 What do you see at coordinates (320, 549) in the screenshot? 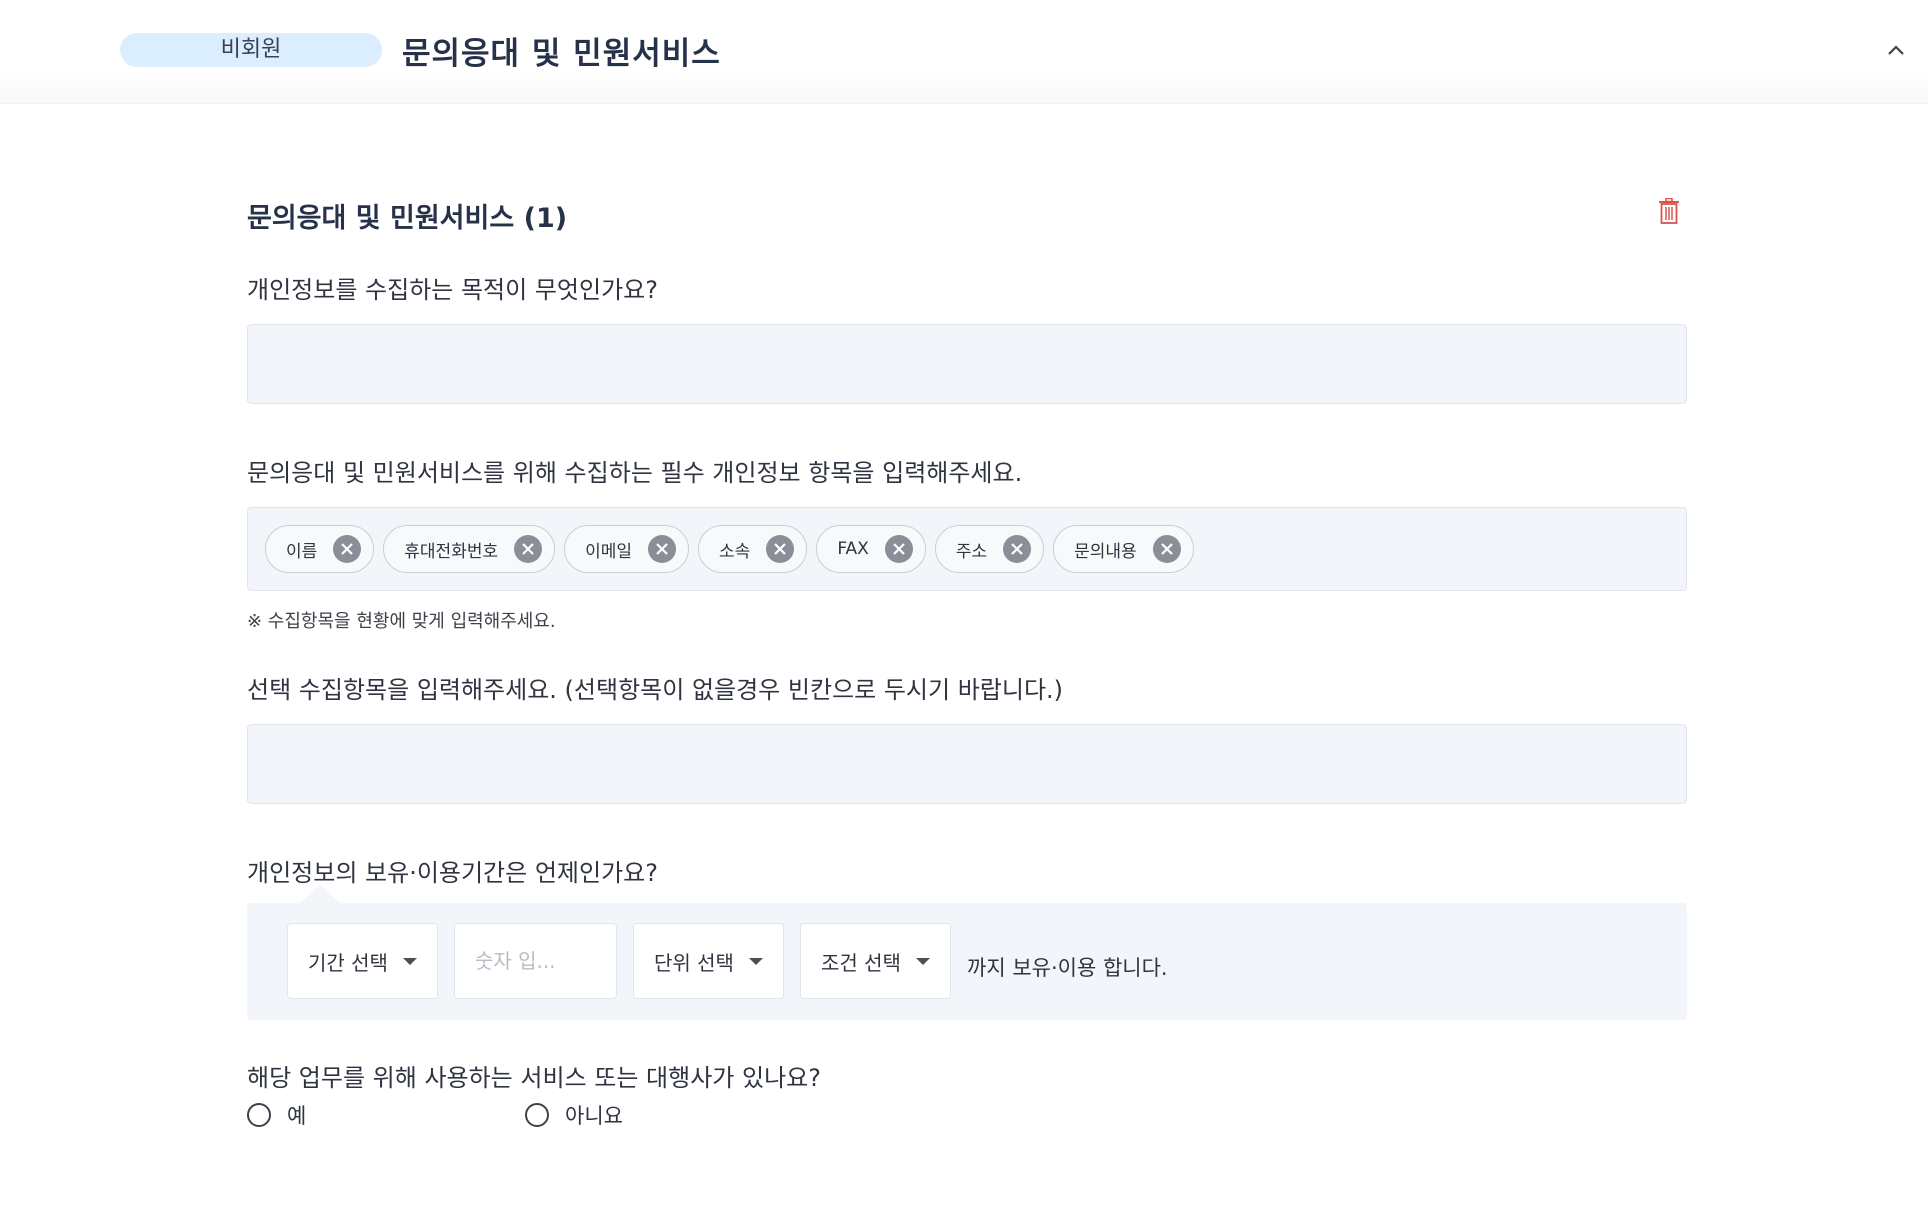
I see `chip-name: 이름` at bounding box center [320, 549].